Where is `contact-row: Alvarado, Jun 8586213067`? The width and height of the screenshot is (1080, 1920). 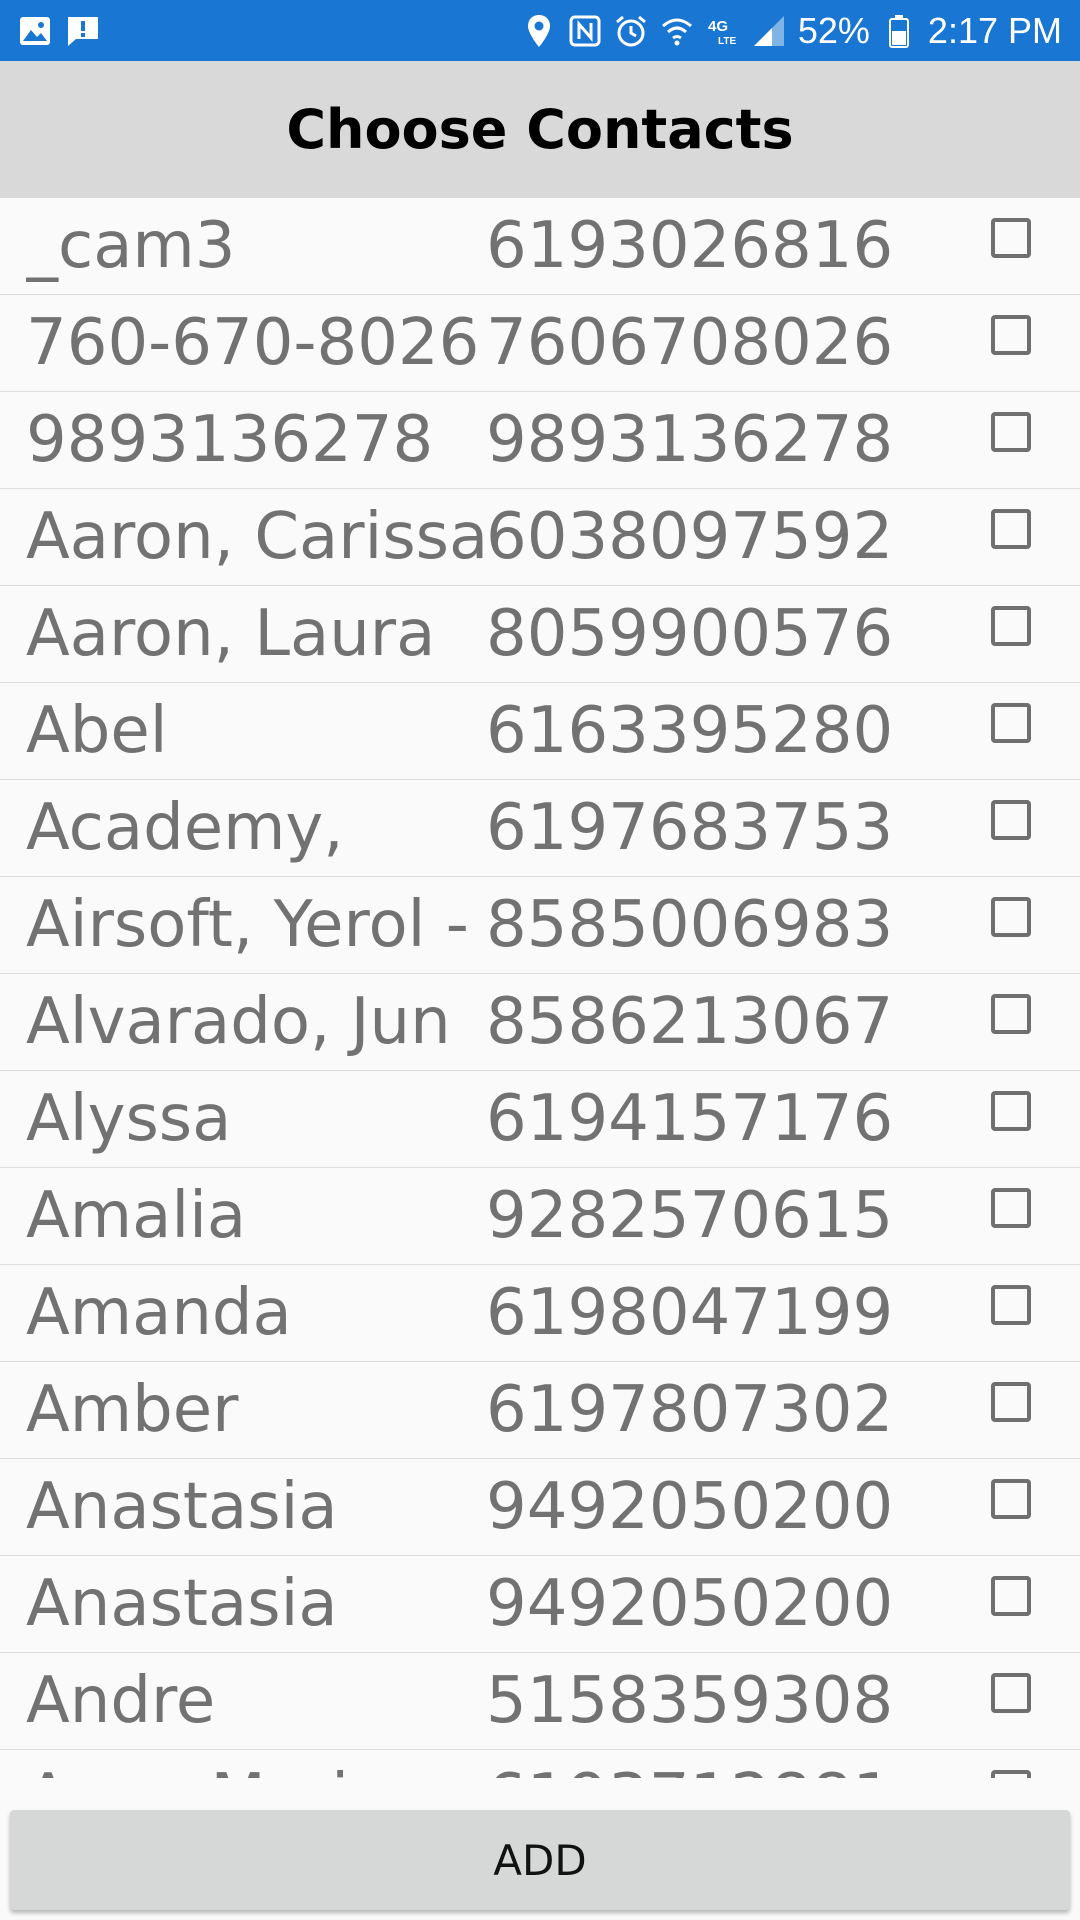
contact-row: Alvarado, Jun 8586213067 is located at coordinates (540, 1022).